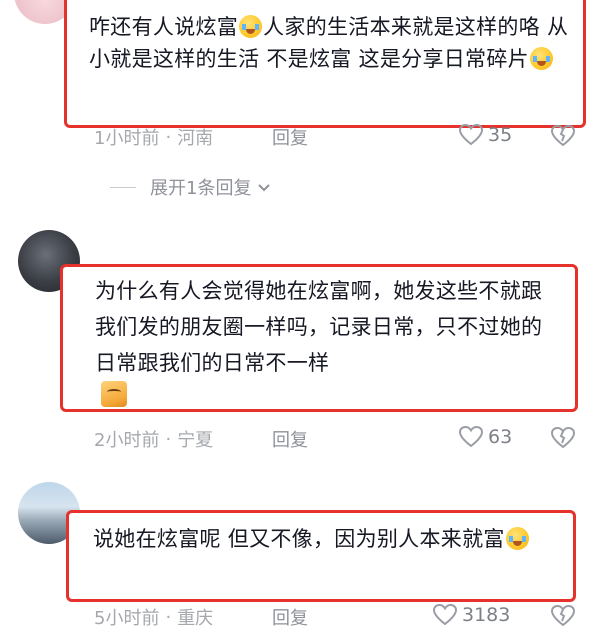 This screenshot has height=640, width=605. I want to click on comment-location: 河南, so click(195, 138).